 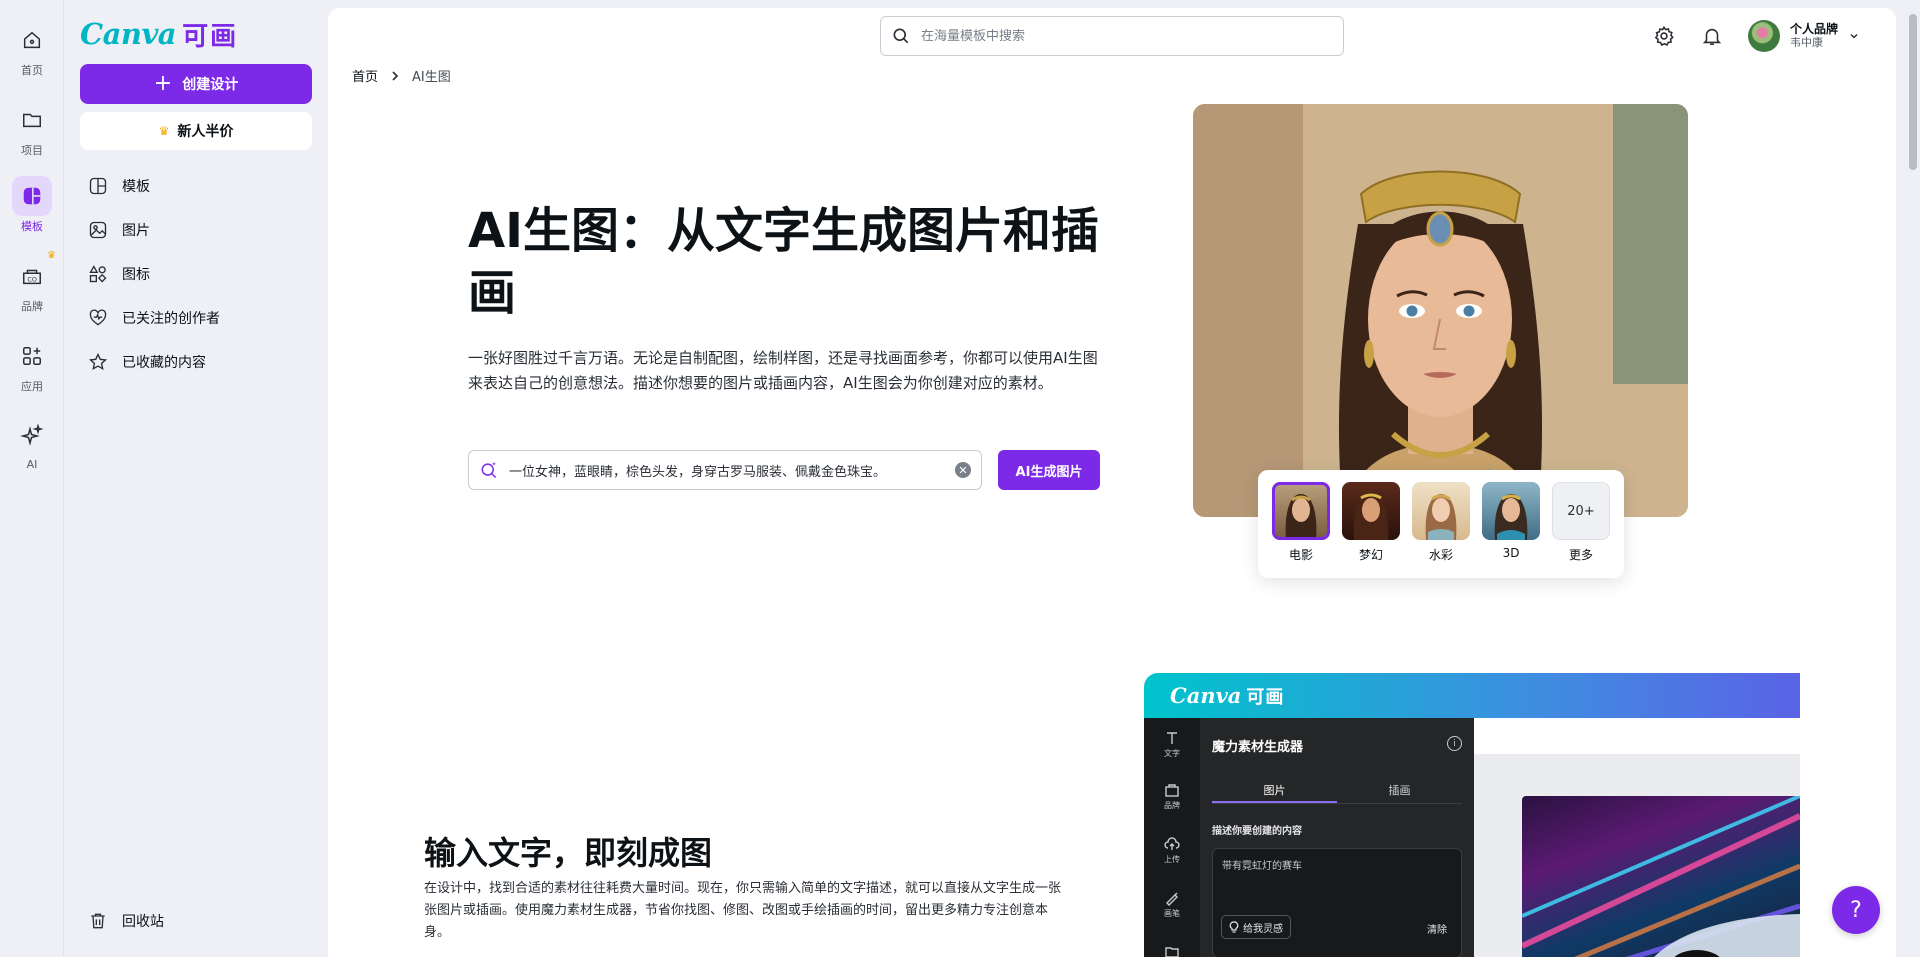 I want to click on mockup-logo-cn: 可画, so click(x=1265, y=697).